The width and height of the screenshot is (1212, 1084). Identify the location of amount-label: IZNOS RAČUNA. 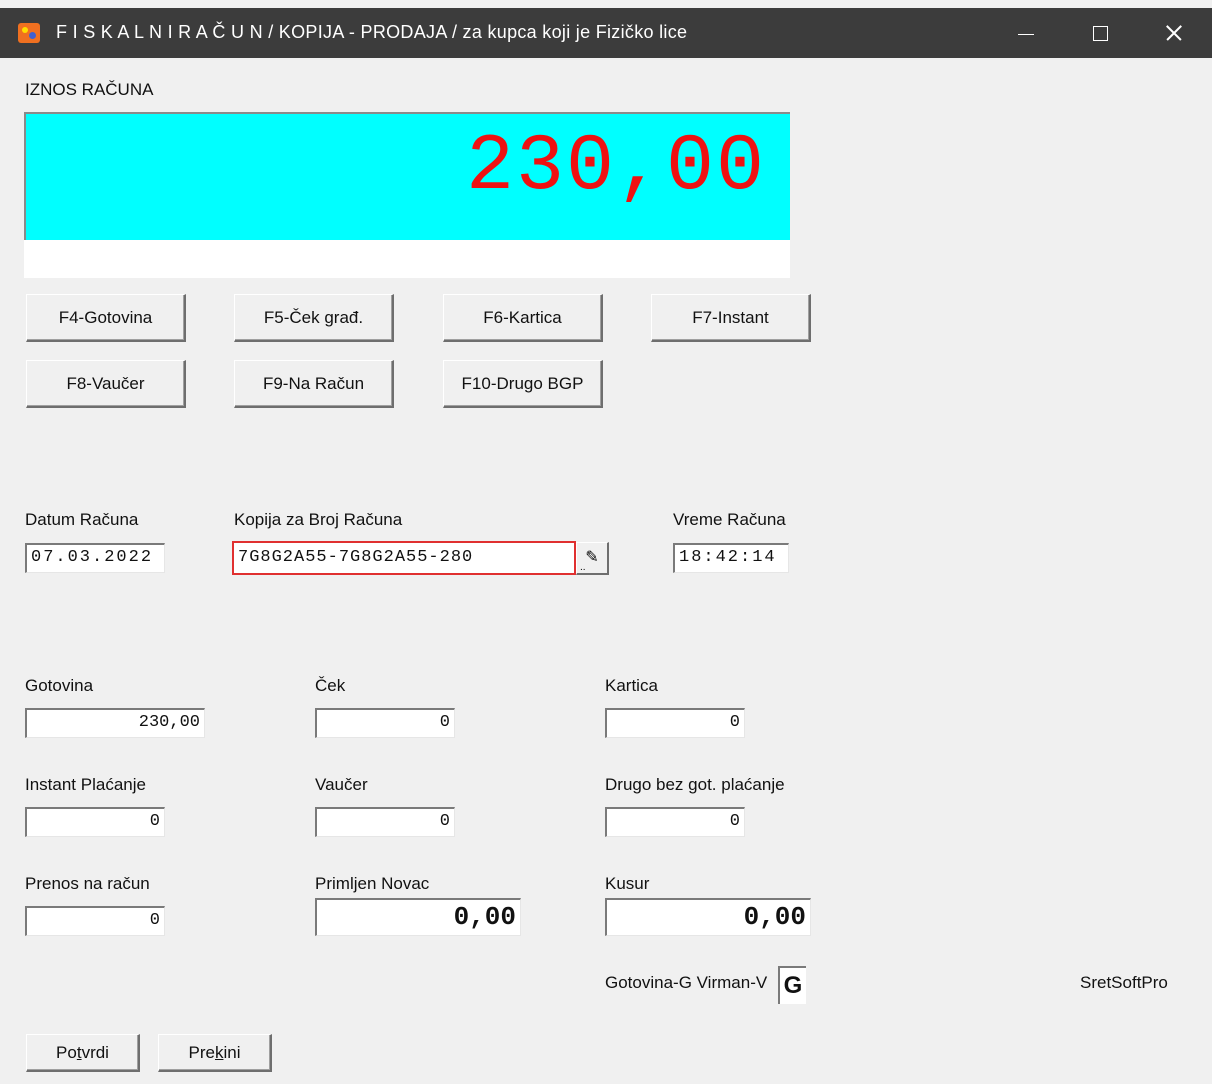
(89, 89).